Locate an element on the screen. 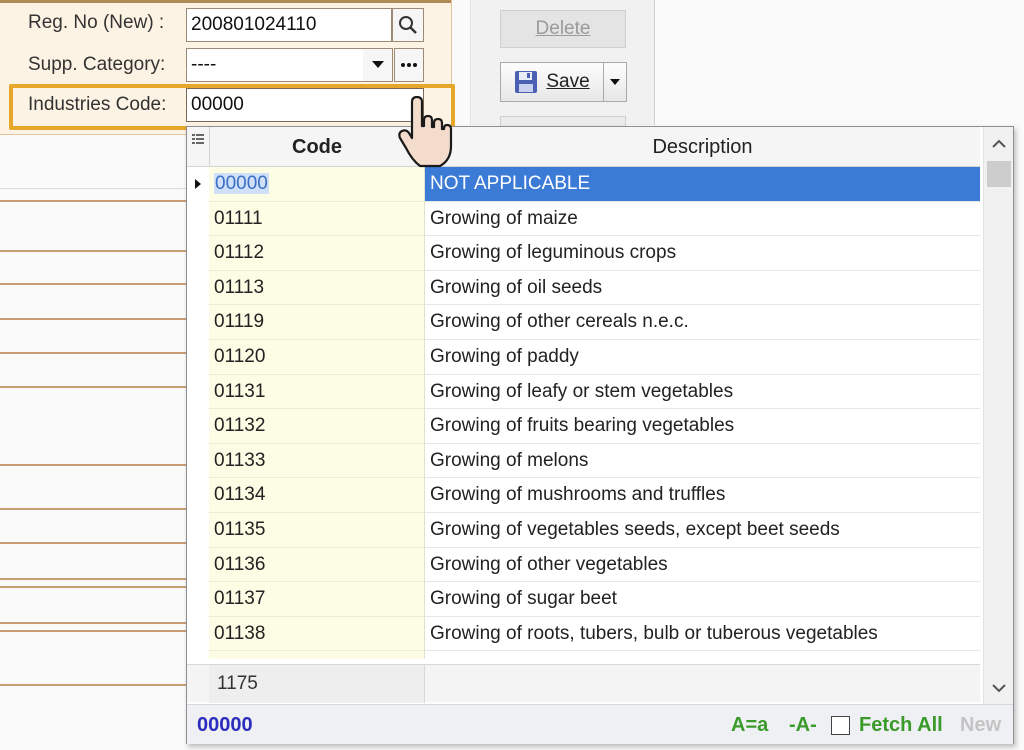  bg-divider is located at coordinates (93, 188).